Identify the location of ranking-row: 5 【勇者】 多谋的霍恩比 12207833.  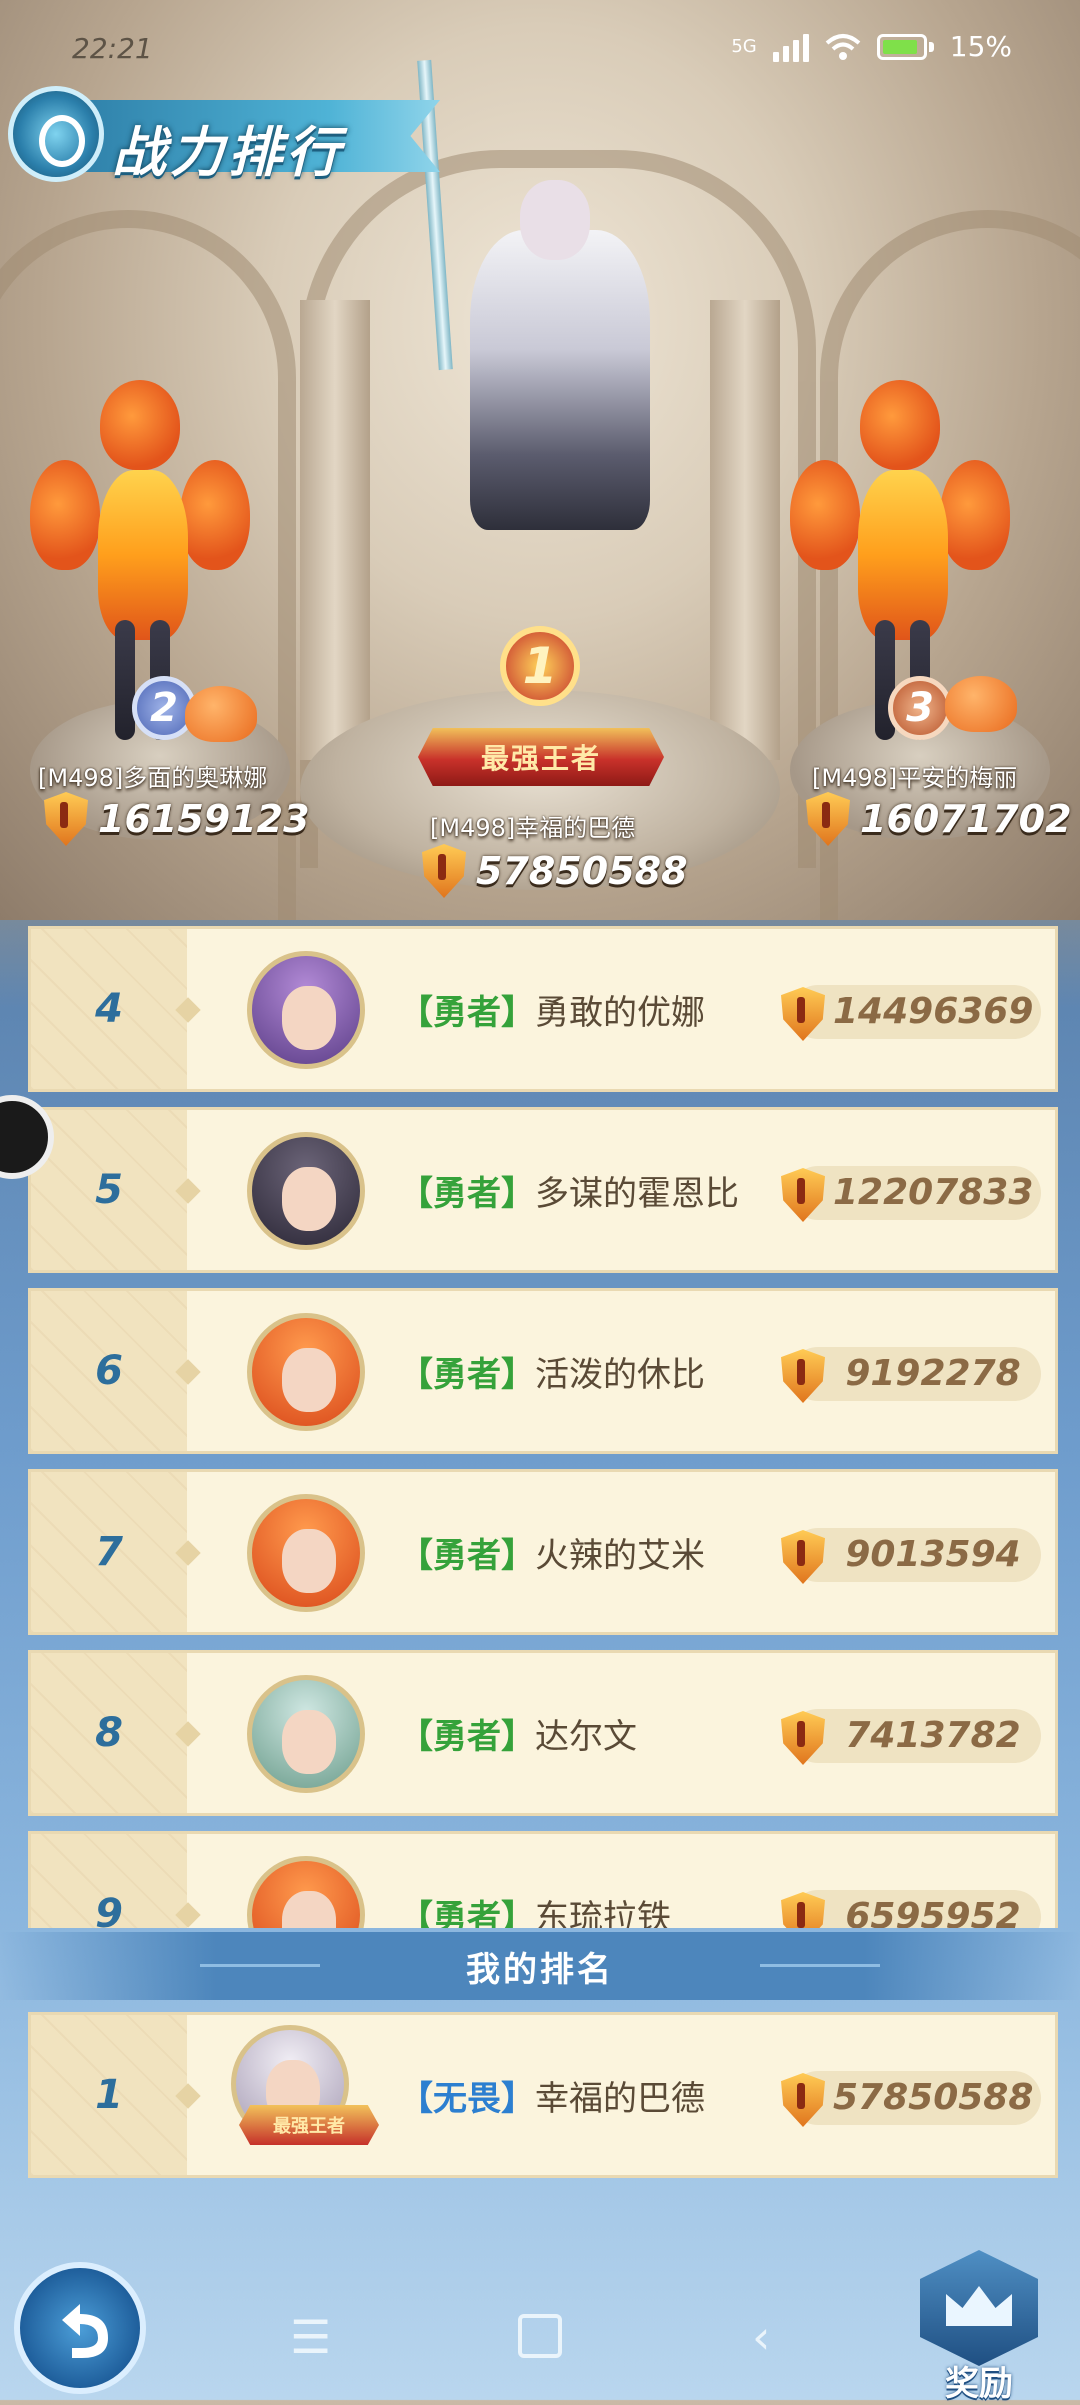
(543, 1190).